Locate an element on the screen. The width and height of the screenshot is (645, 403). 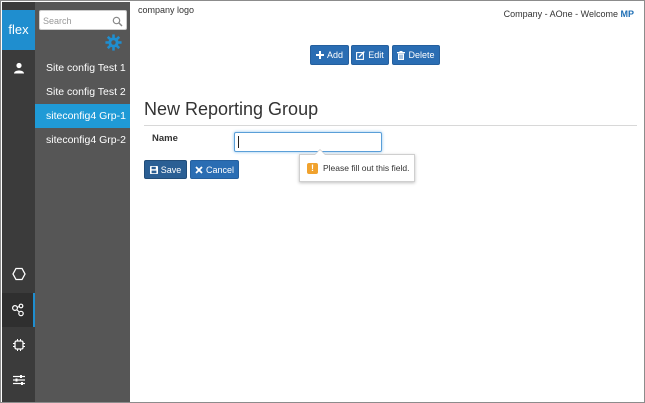
hexagon-icon is located at coordinates (18, 274).